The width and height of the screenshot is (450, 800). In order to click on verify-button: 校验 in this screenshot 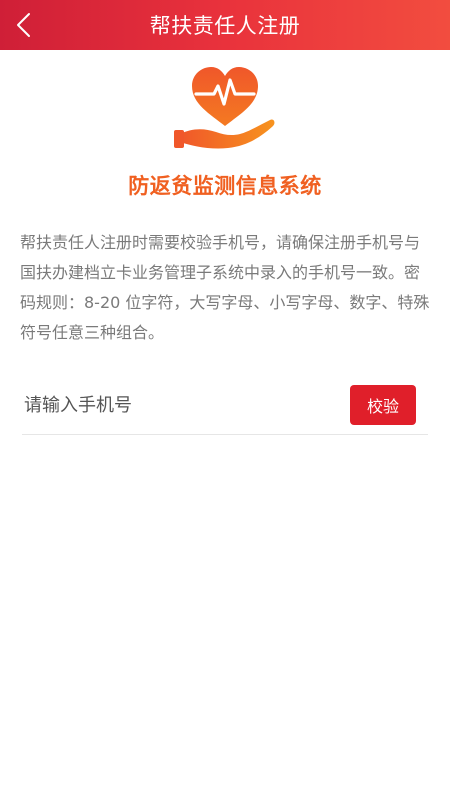, I will do `click(383, 405)`.